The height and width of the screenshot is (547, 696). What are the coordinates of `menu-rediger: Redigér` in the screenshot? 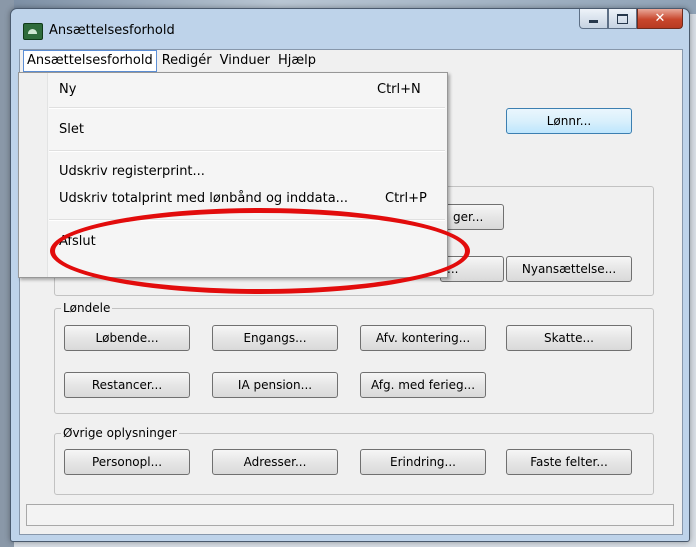 It's located at (187, 61).